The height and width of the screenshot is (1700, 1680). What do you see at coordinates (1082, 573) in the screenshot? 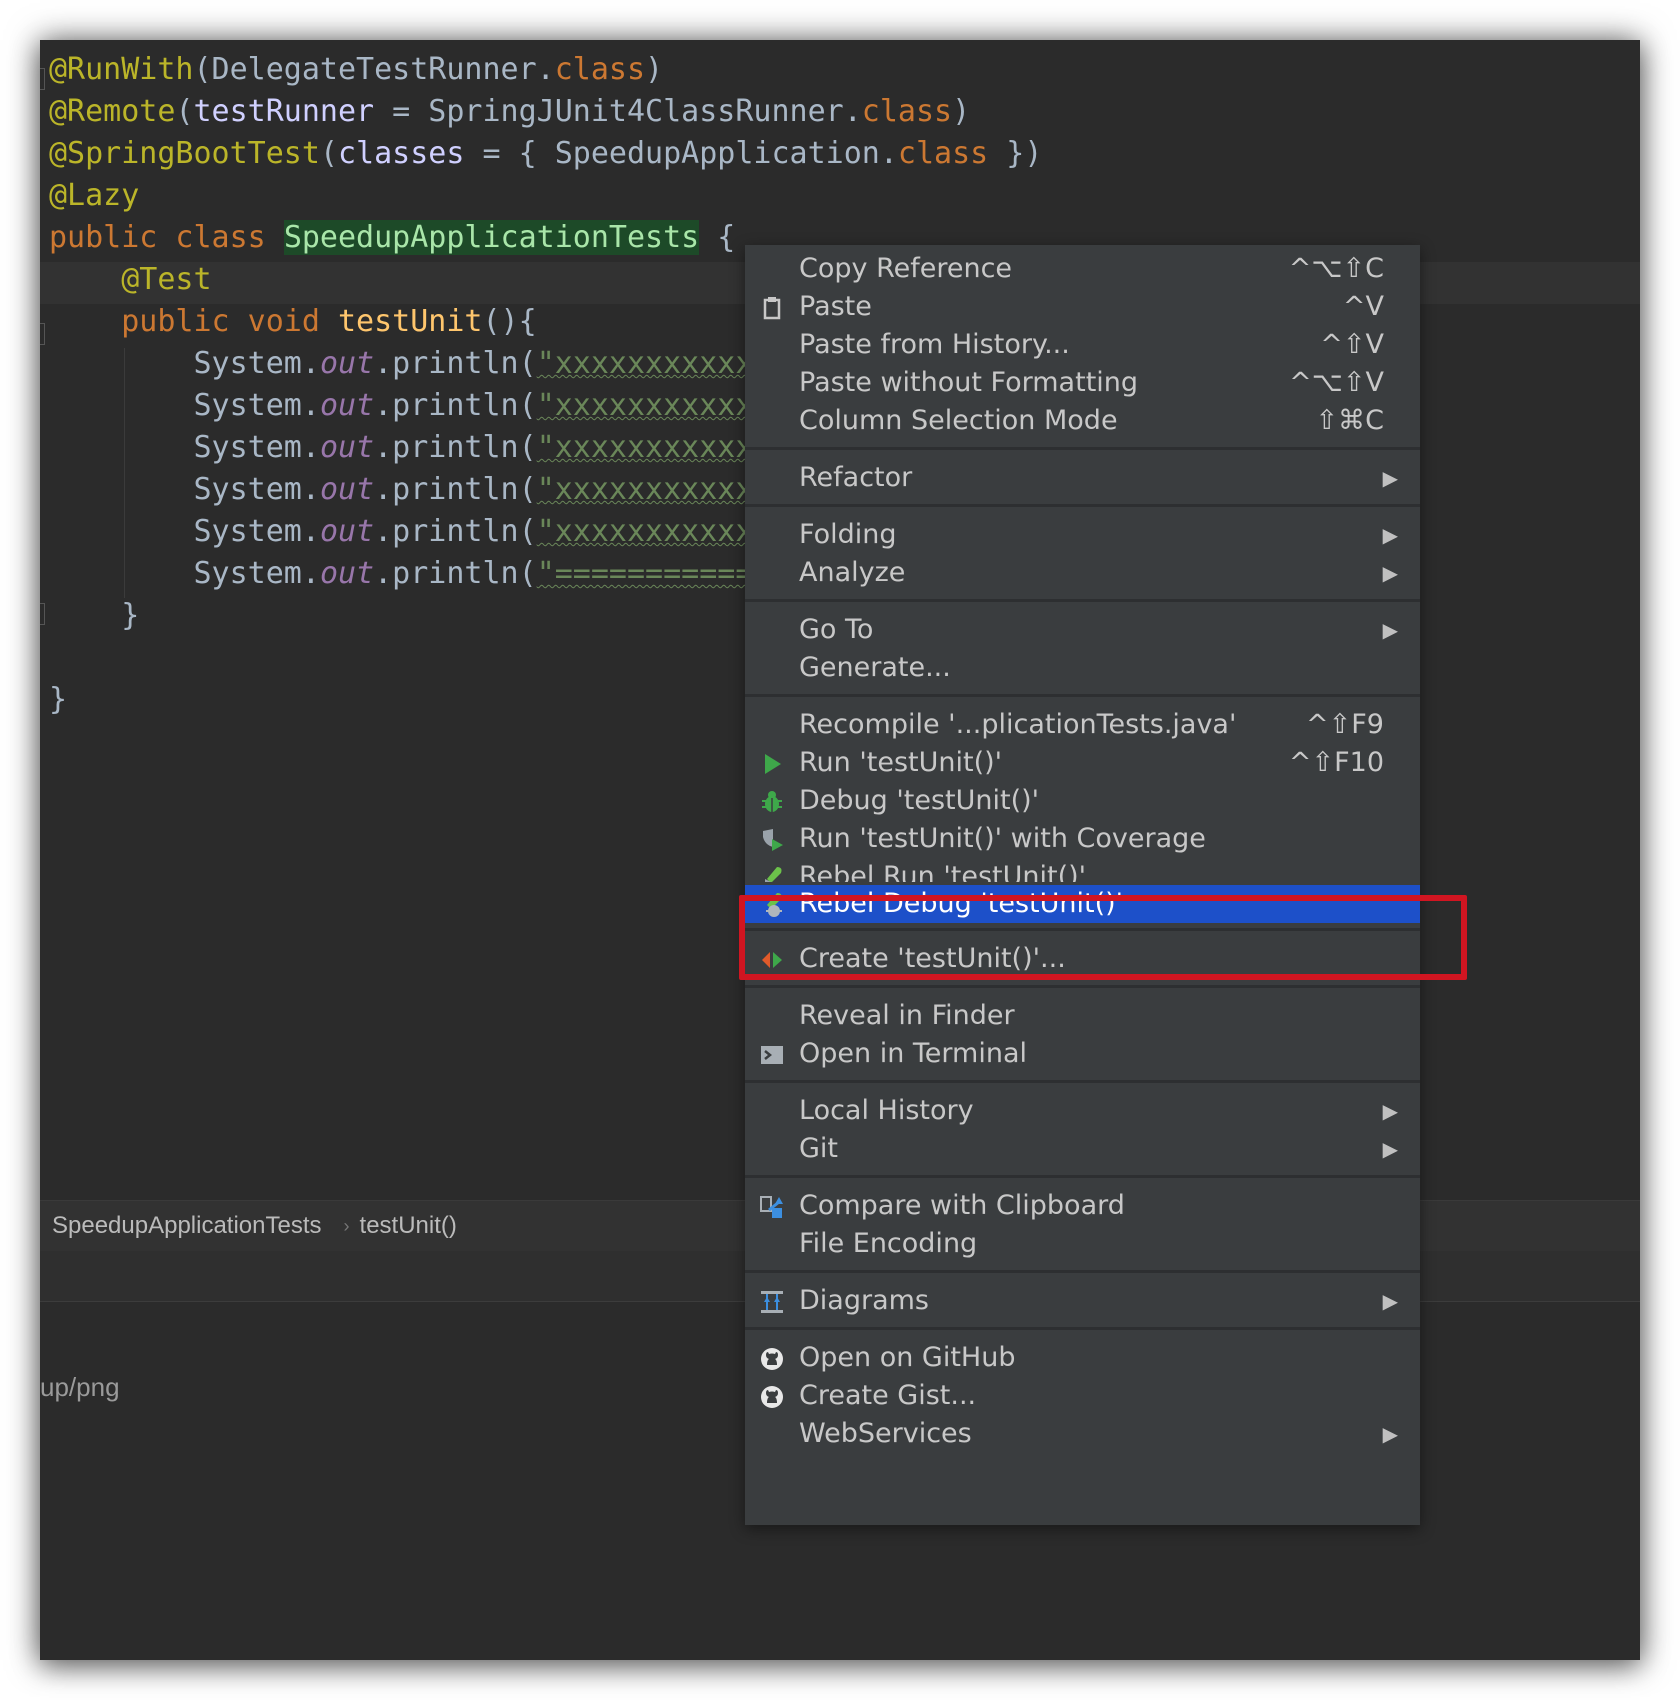
I see `menu-item-analyze: Analyze ▶` at bounding box center [1082, 573].